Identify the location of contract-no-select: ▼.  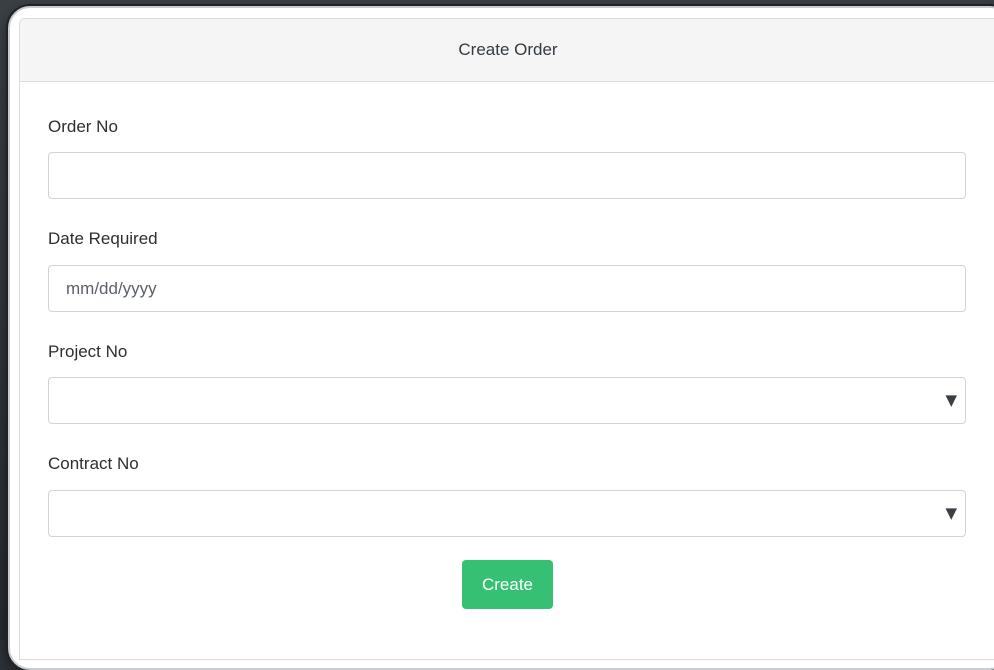
(507, 513).